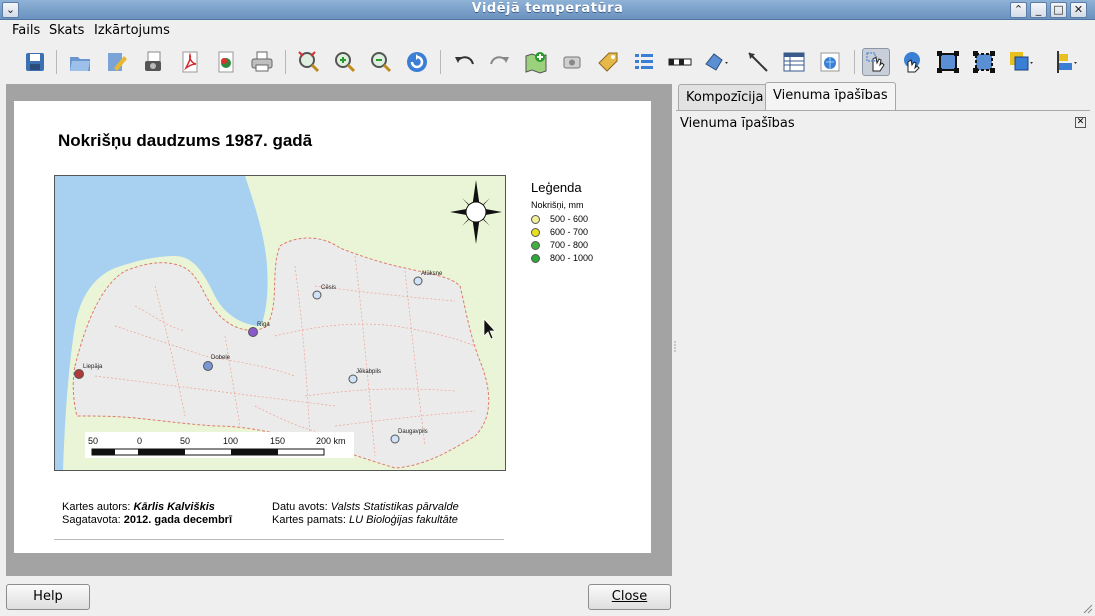 This screenshot has height=616, width=1095. I want to click on redo-icon, so click(500, 62).